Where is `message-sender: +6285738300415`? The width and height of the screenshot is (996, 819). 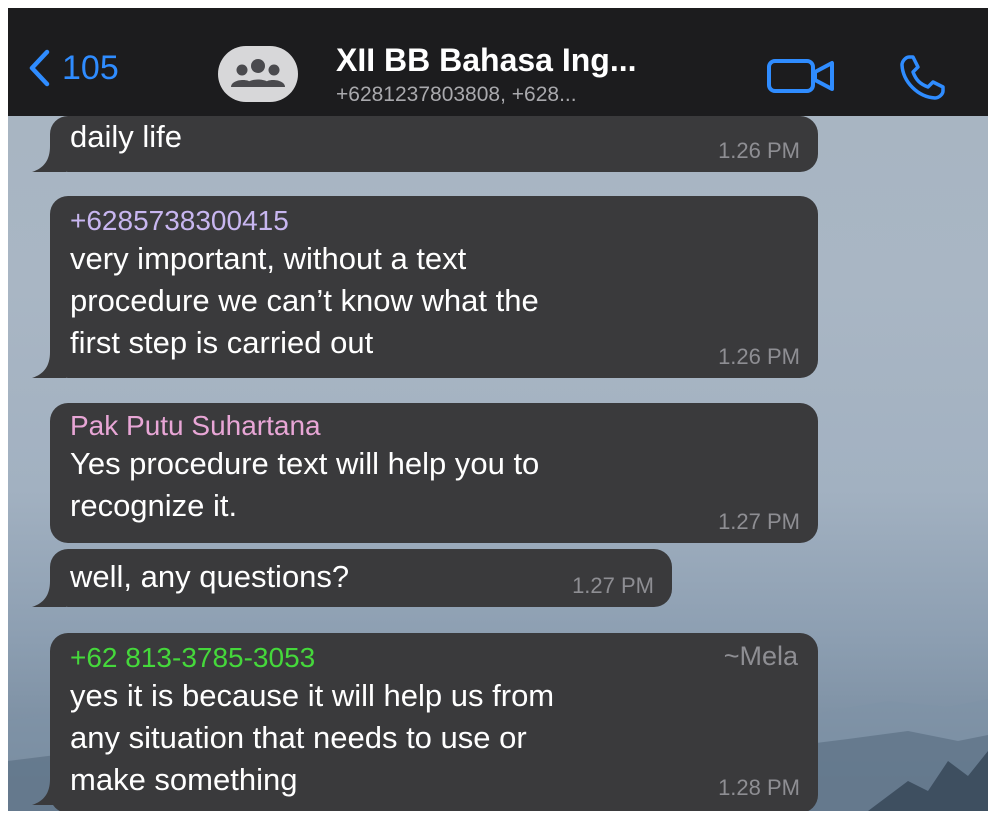 message-sender: +6285738300415 is located at coordinates (434, 217).